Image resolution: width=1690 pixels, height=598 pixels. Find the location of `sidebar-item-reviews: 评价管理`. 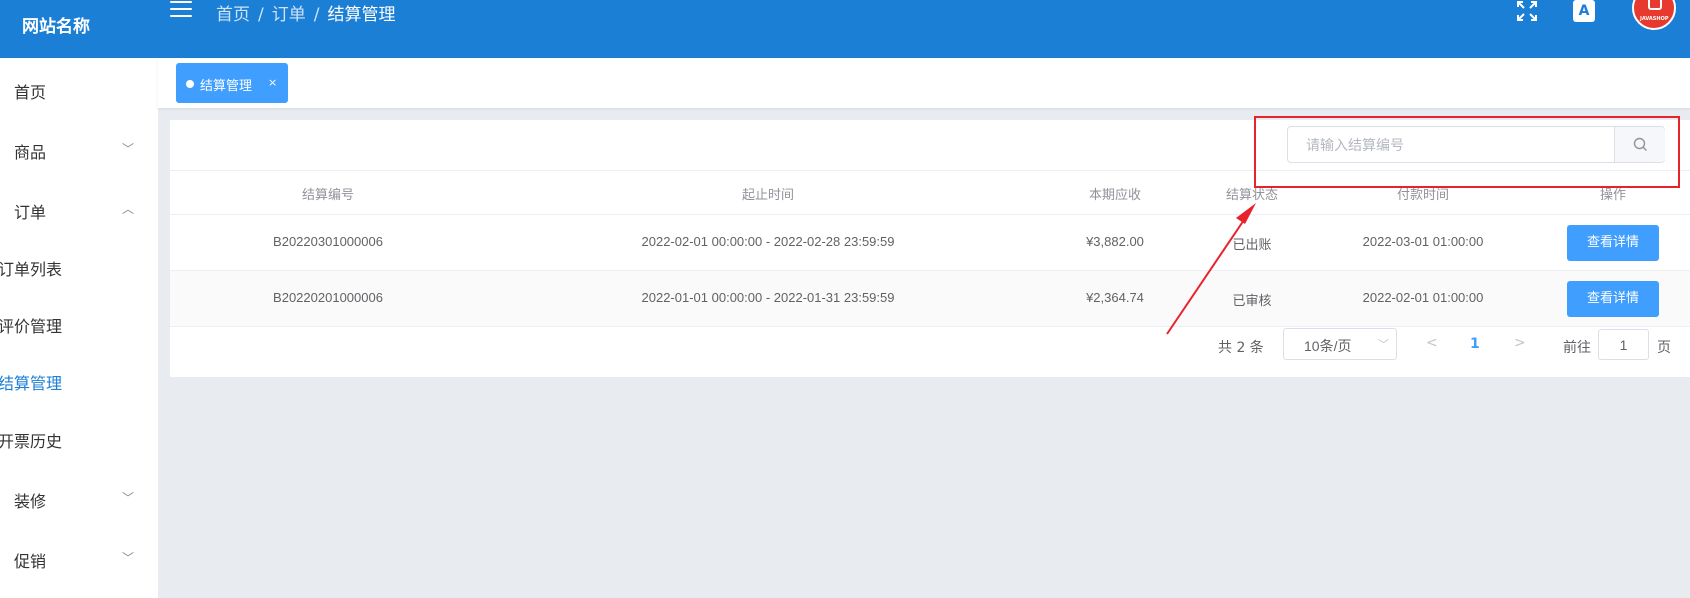

sidebar-item-reviews: 评价管理 is located at coordinates (79, 324).